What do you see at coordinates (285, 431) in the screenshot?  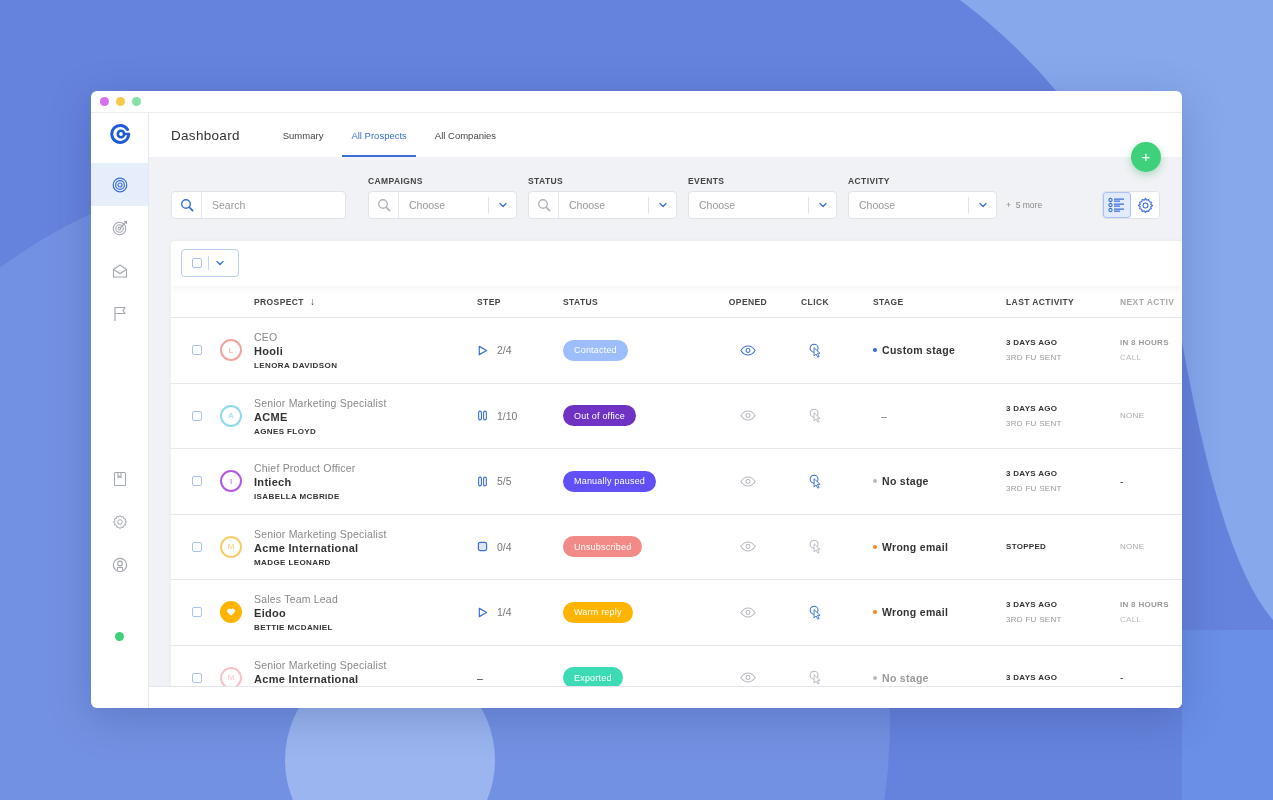 I see `prospect-name: AGNES FLOYD` at bounding box center [285, 431].